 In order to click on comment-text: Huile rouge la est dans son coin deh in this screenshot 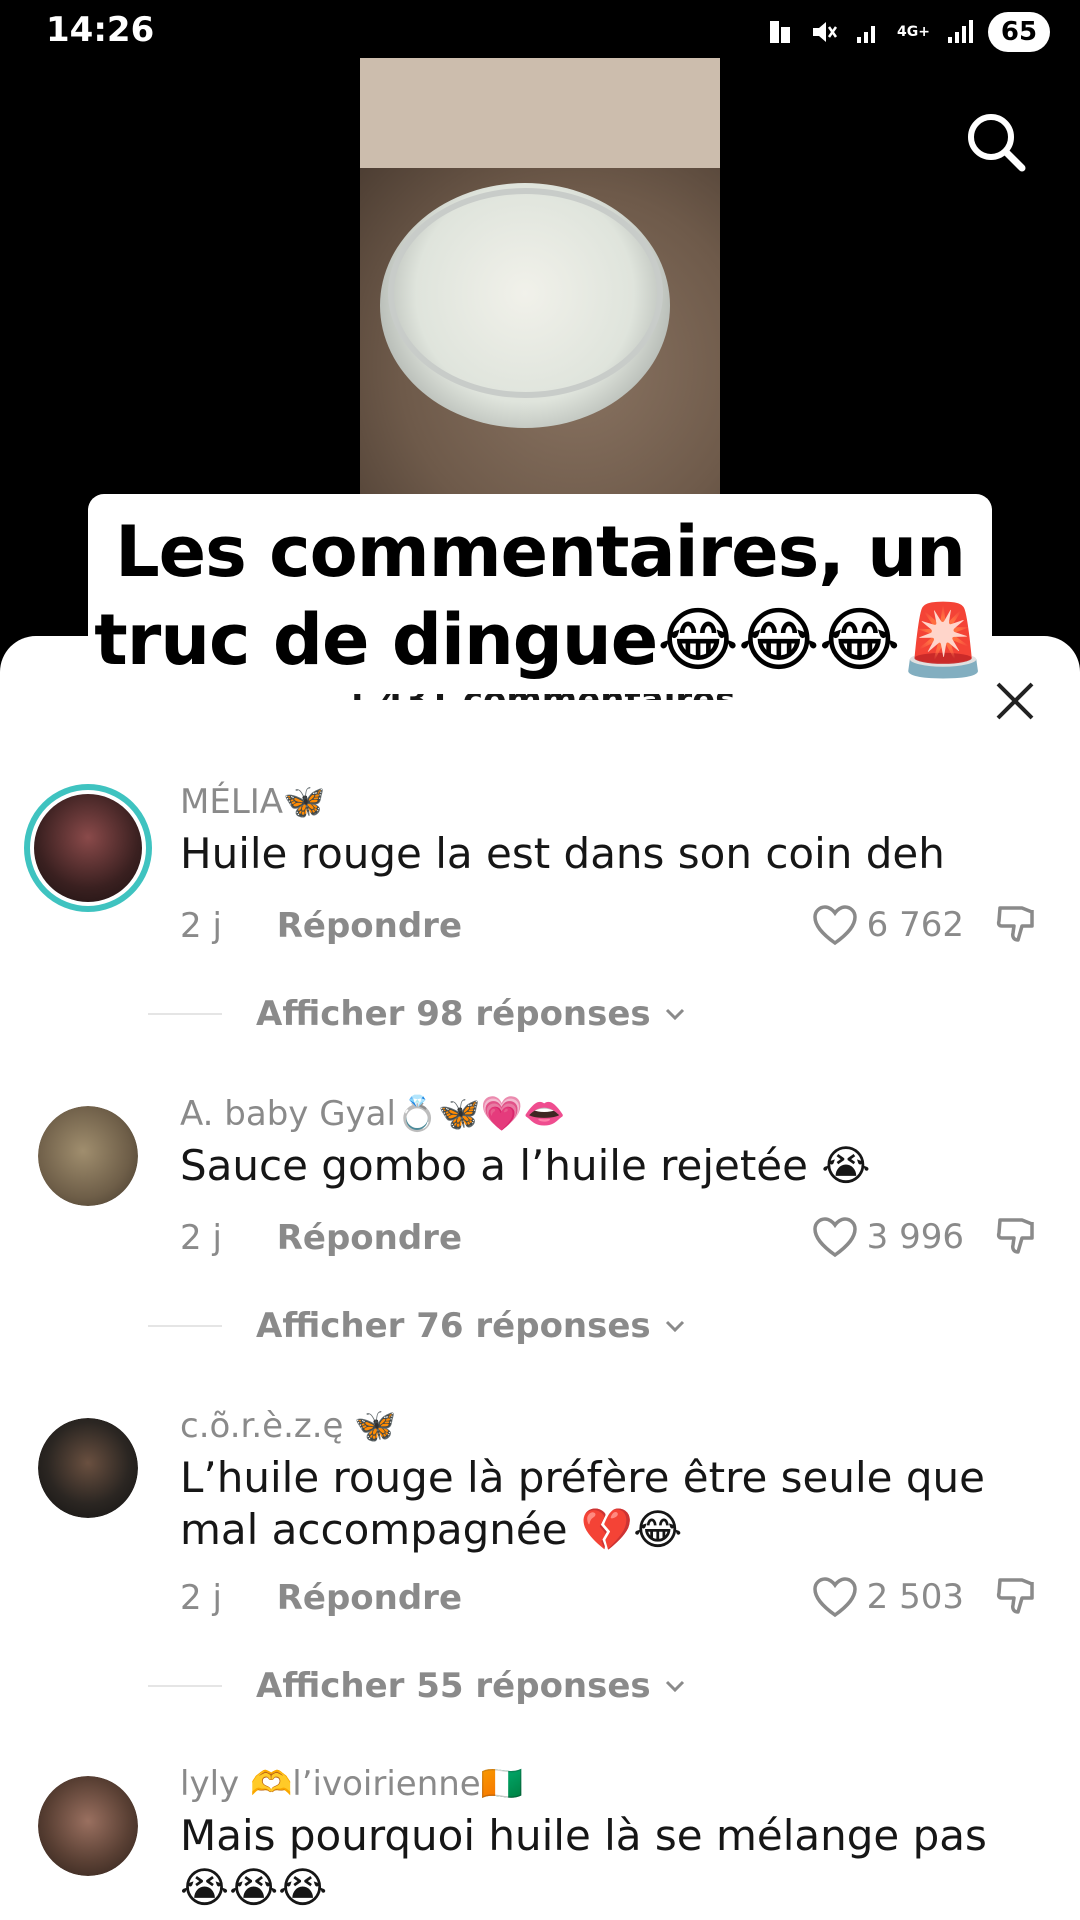, I will do `click(562, 853)`.